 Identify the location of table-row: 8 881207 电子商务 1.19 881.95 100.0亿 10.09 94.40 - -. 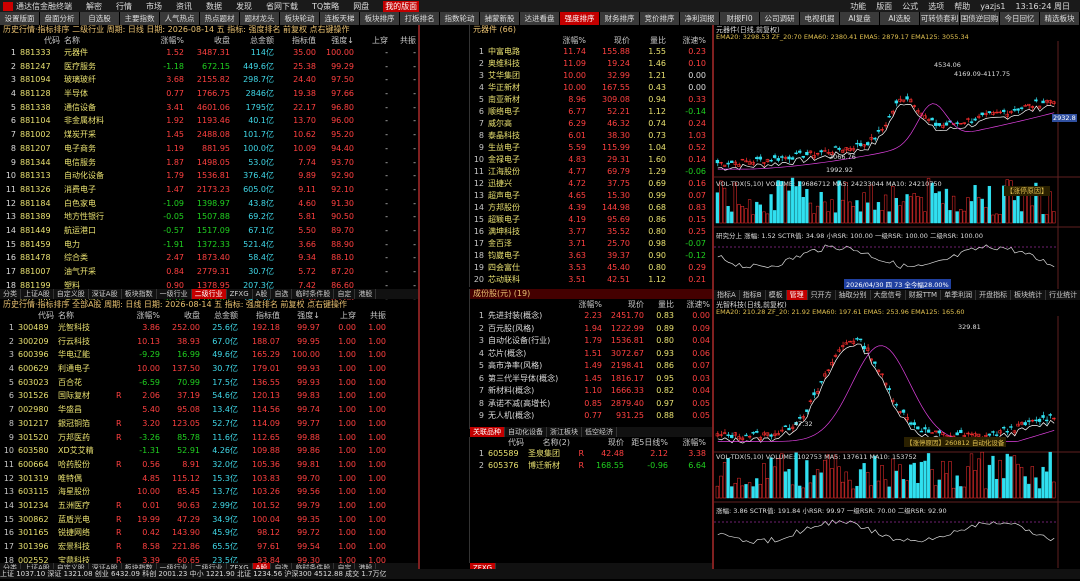
(209, 149).